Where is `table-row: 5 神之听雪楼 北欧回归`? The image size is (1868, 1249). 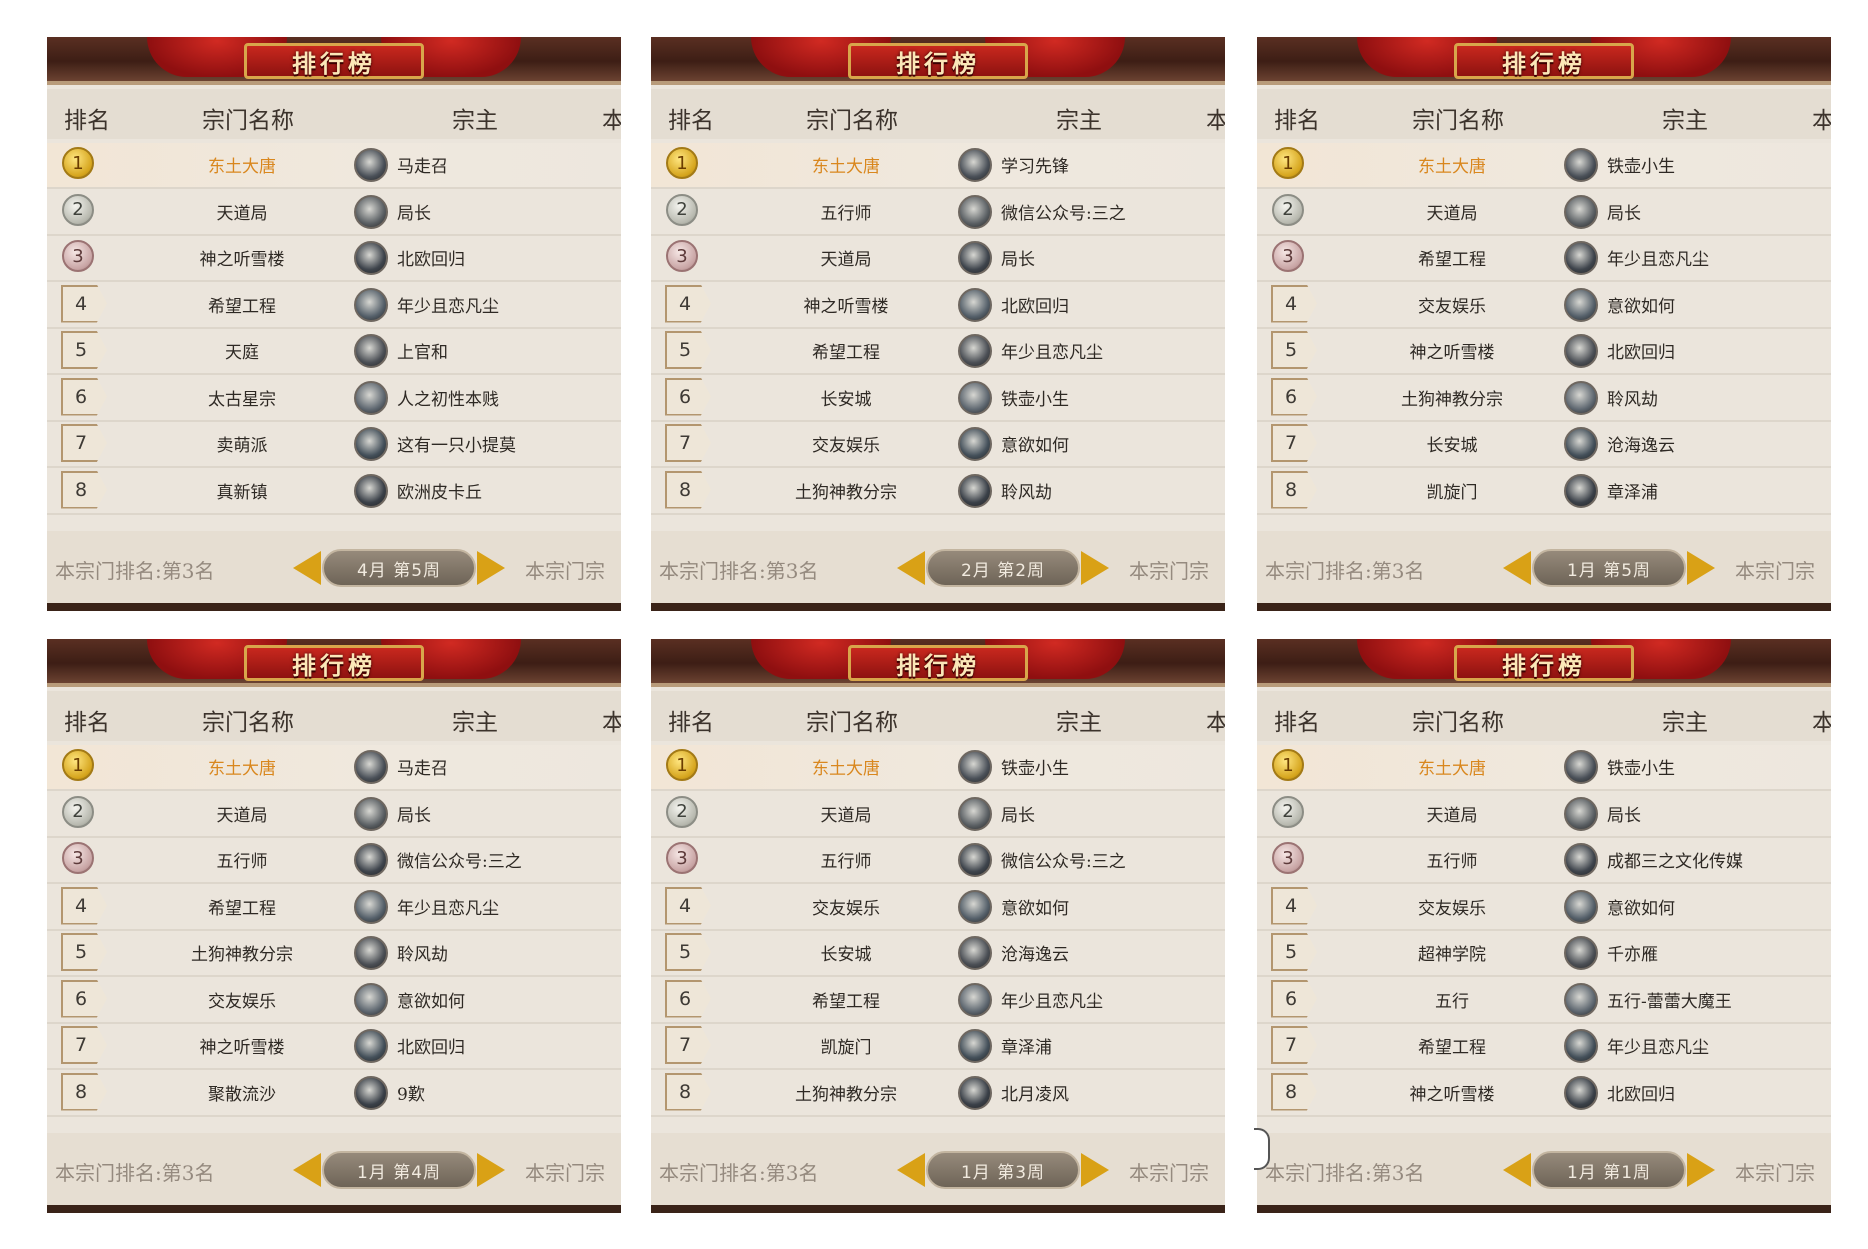 table-row: 5 神之听雪楼 北欧回归 is located at coordinates (1544, 352).